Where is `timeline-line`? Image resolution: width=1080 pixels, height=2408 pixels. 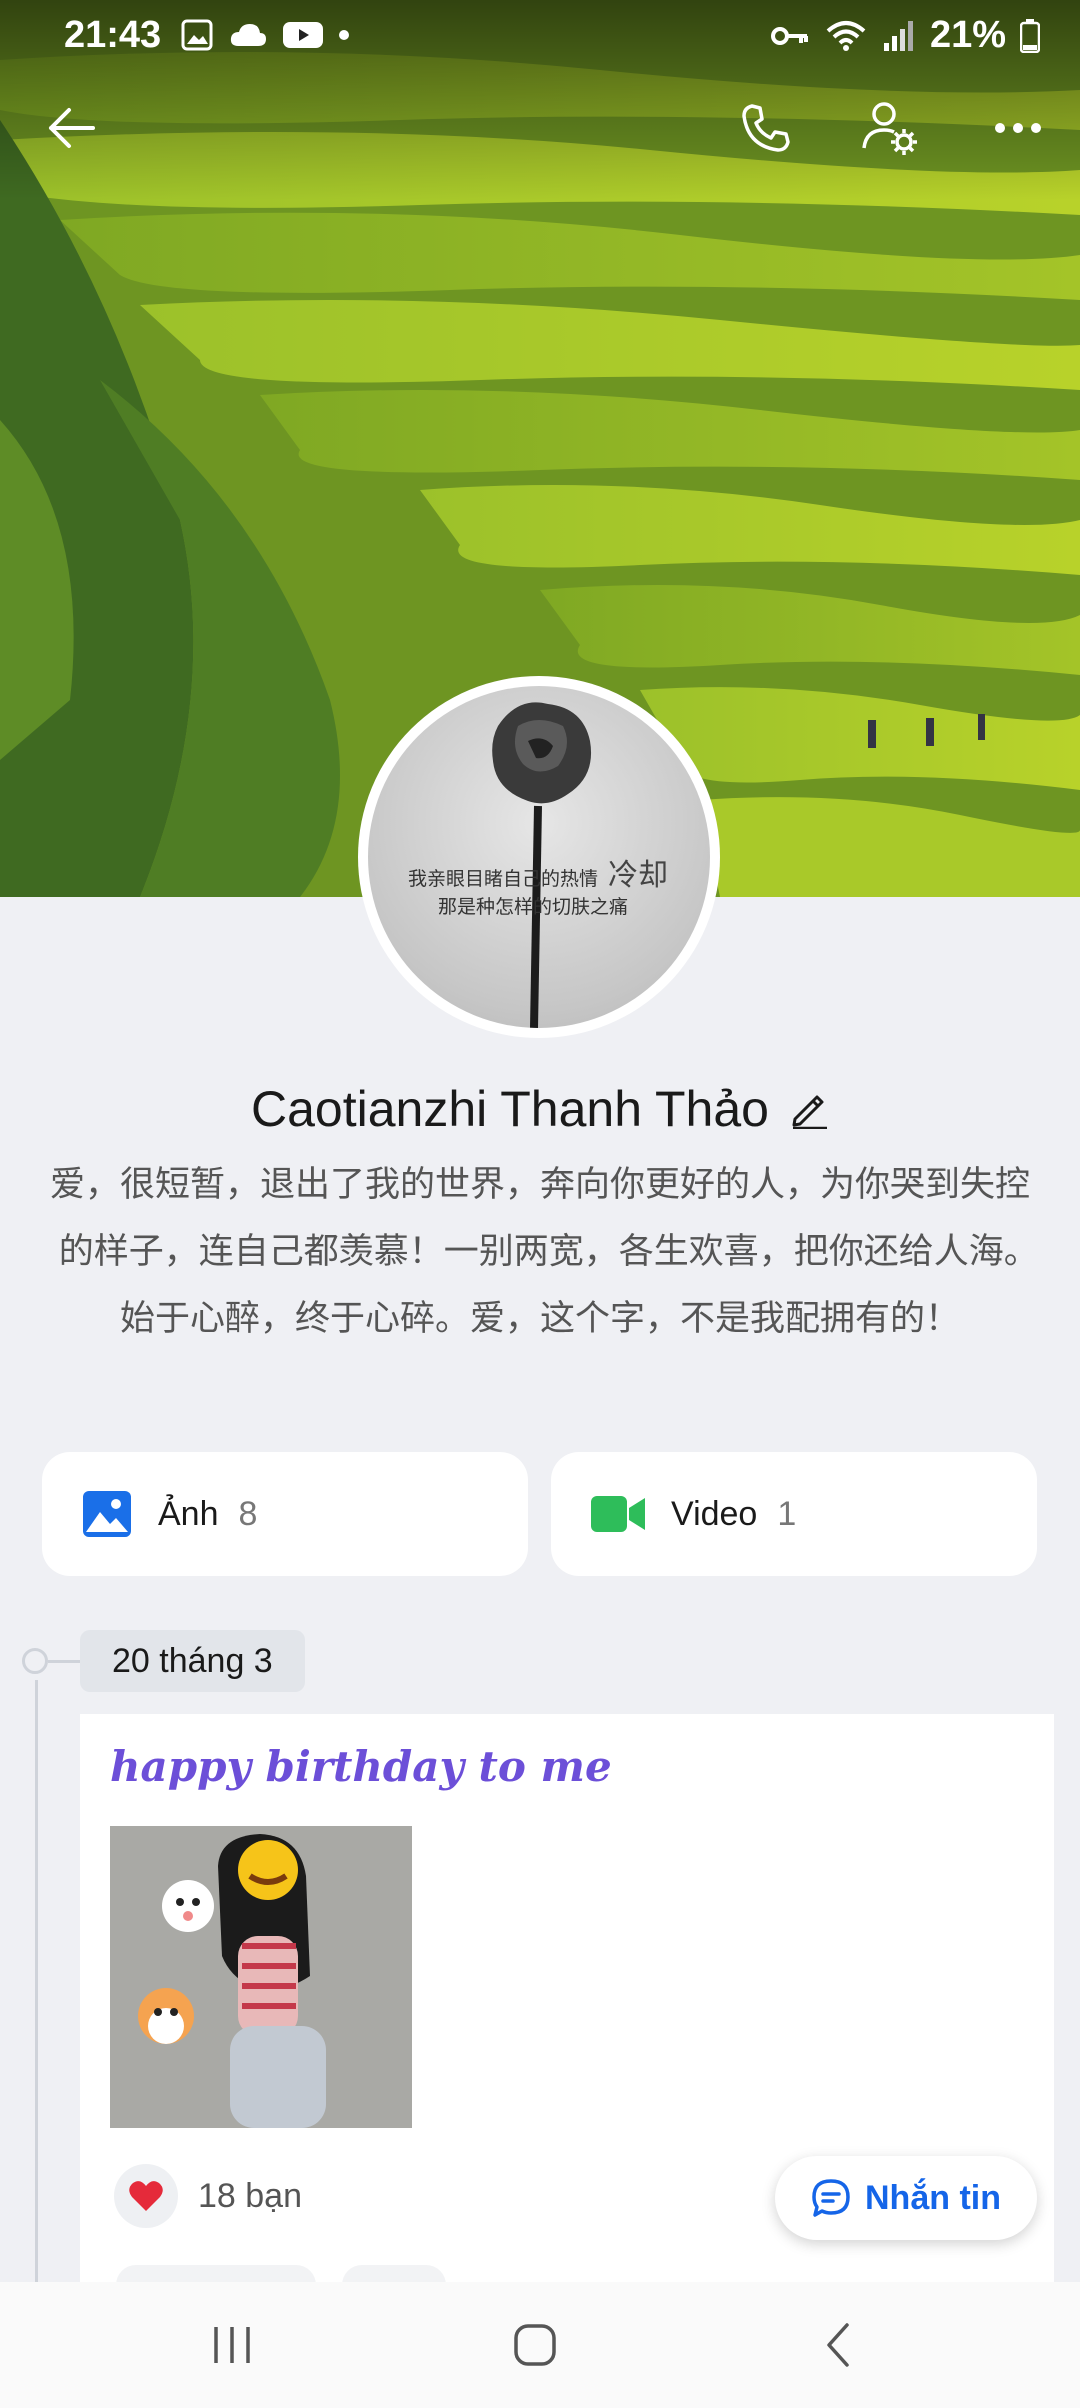 timeline-line is located at coordinates (36, 1990).